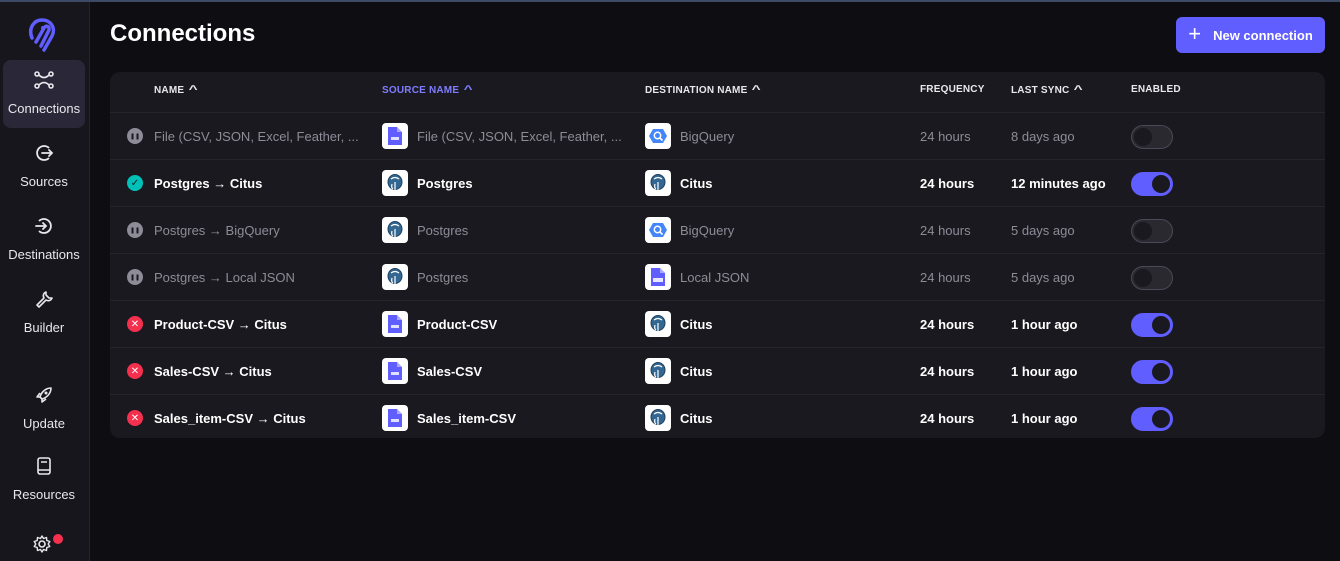 This screenshot has height=561, width=1340. Describe the element at coordinates (44, 181) in the screenshot. I see `sidebar-item-label: Sources` at that location.